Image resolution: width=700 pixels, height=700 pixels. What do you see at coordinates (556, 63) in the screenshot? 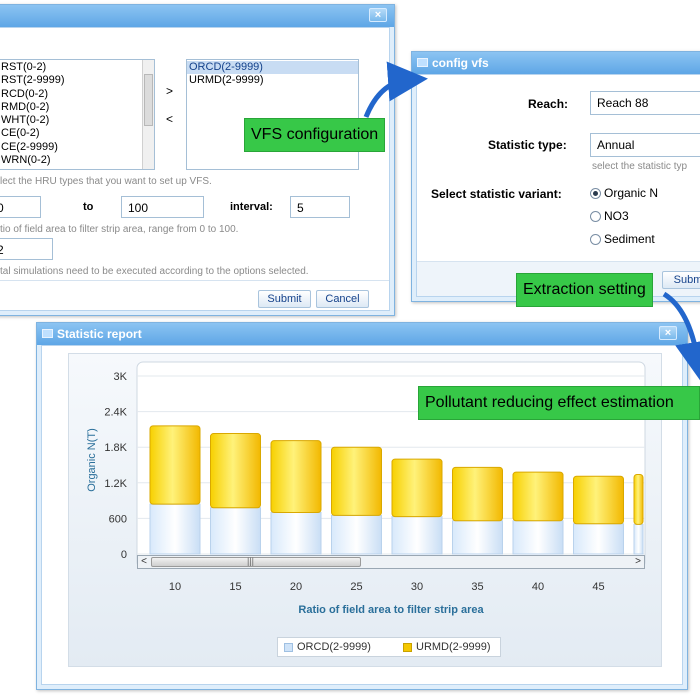
I see `config-window-titlebar: config vfs` at bounding box center [556, 63].